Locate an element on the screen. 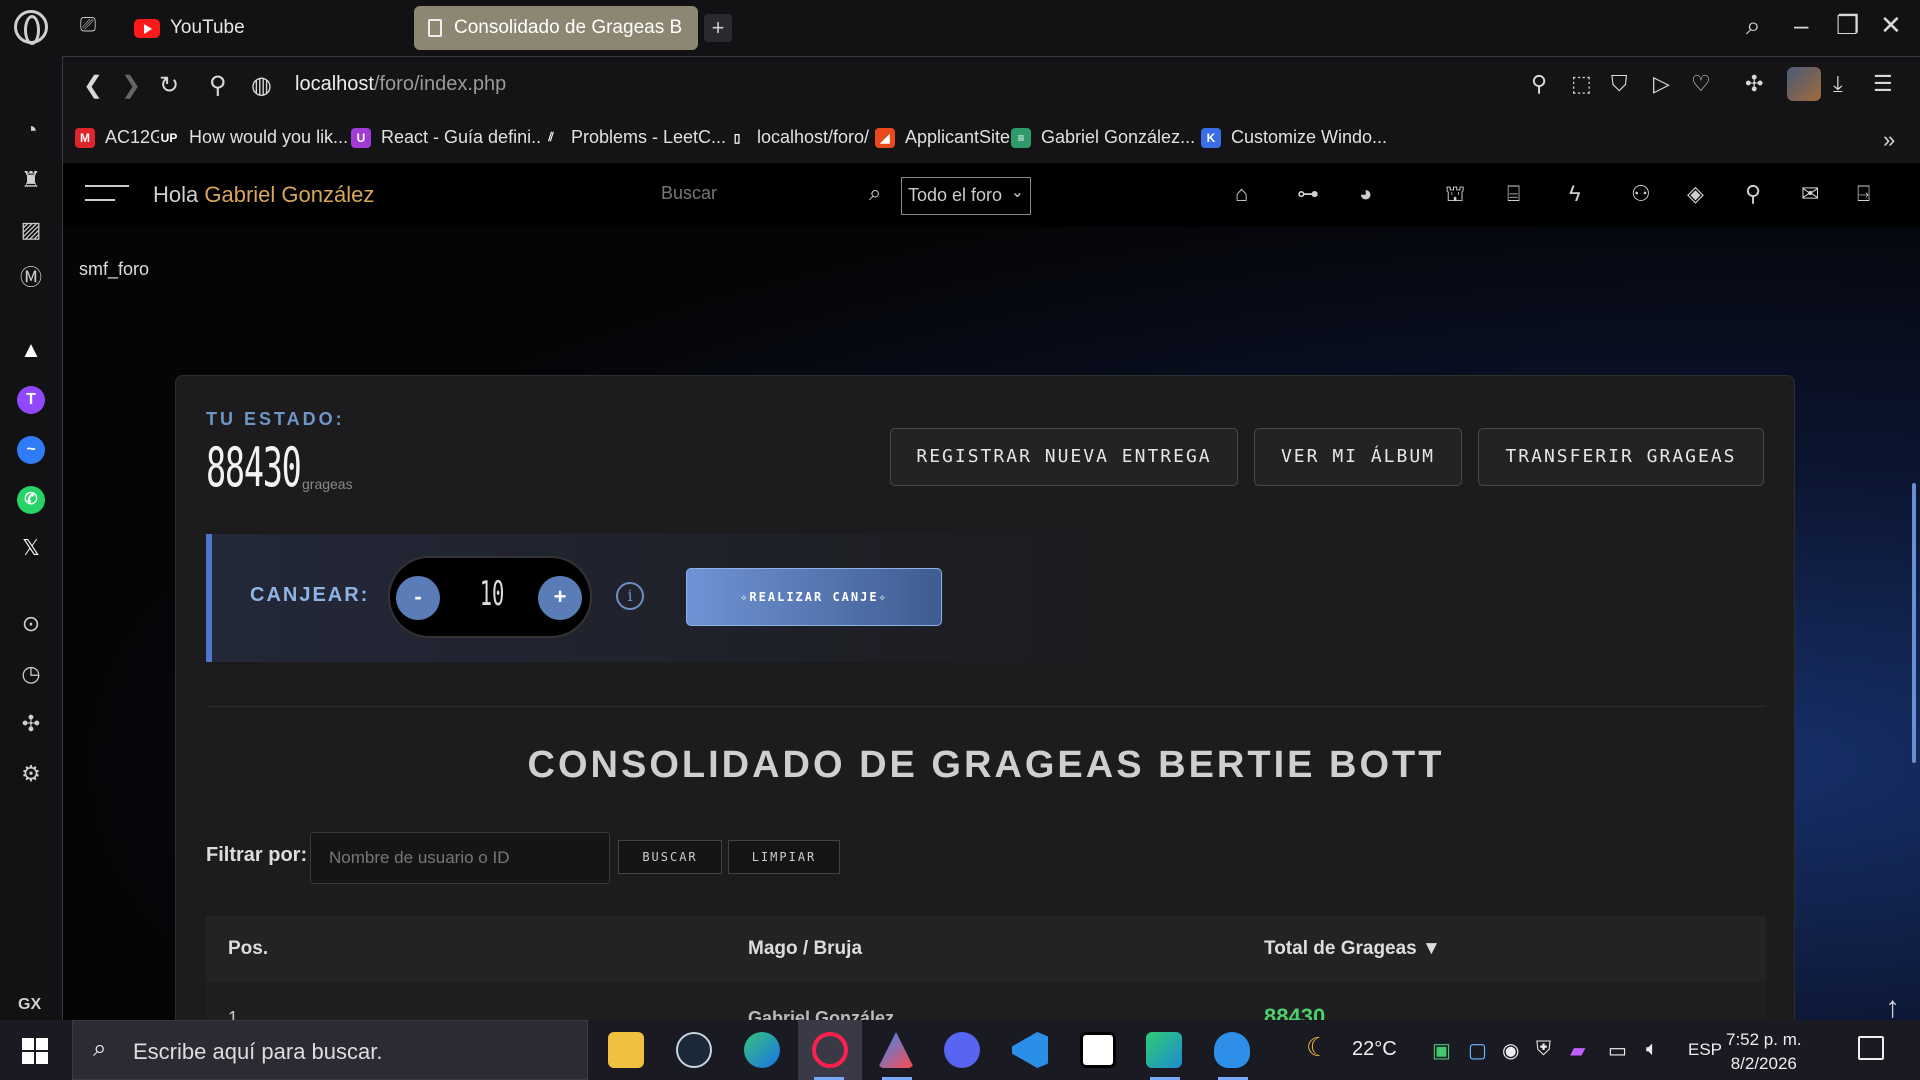 The image size is (1920, 1080). close-window-button: ✕ is located at coordinates (1891, 25).